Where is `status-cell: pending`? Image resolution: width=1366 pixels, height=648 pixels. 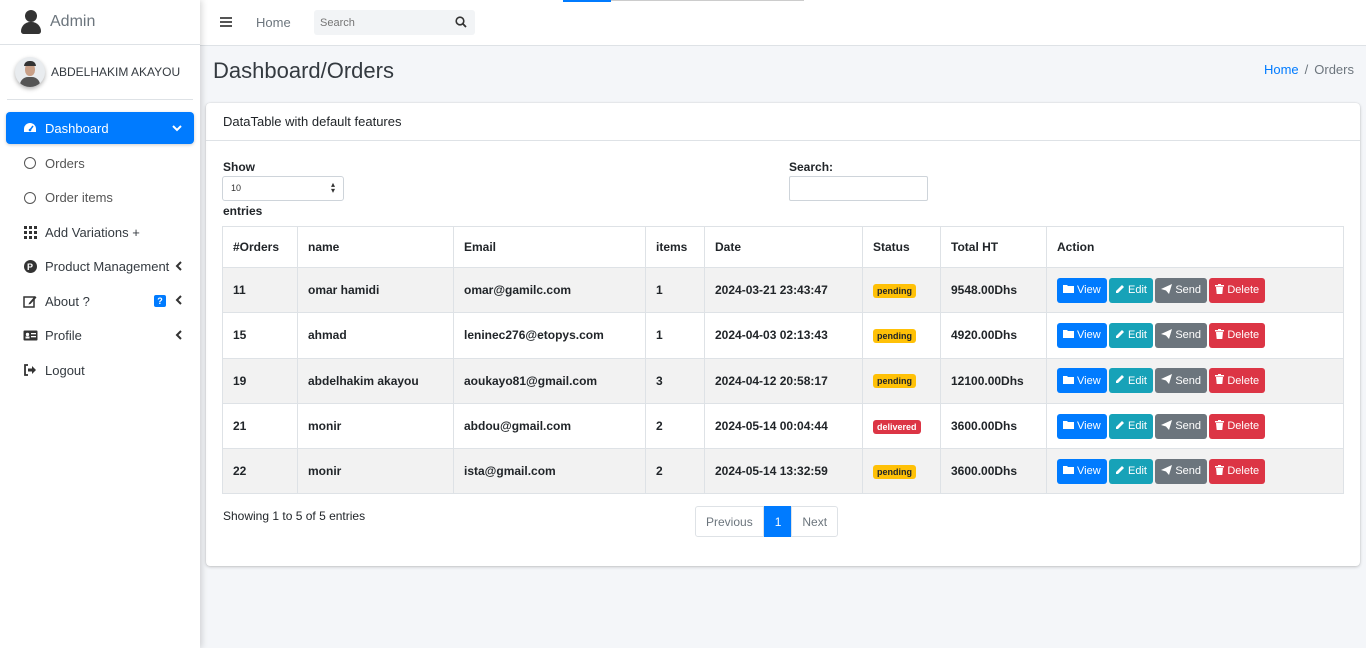
status-cell: pending is located at coordinates (901, 380).